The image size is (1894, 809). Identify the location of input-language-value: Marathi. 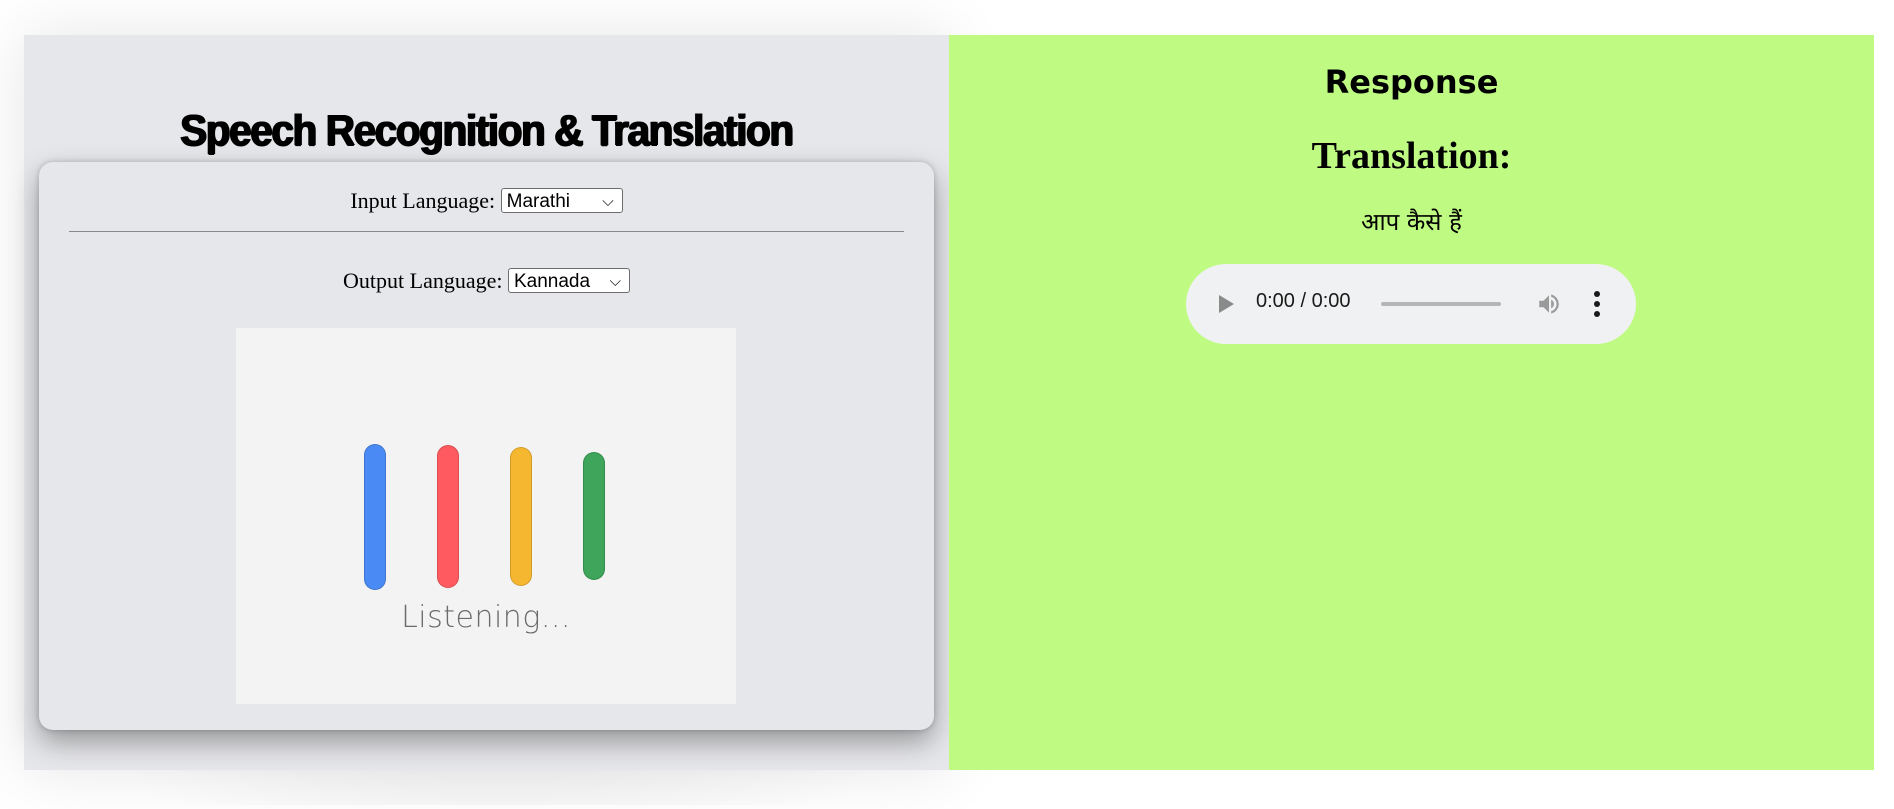
(538, 202).